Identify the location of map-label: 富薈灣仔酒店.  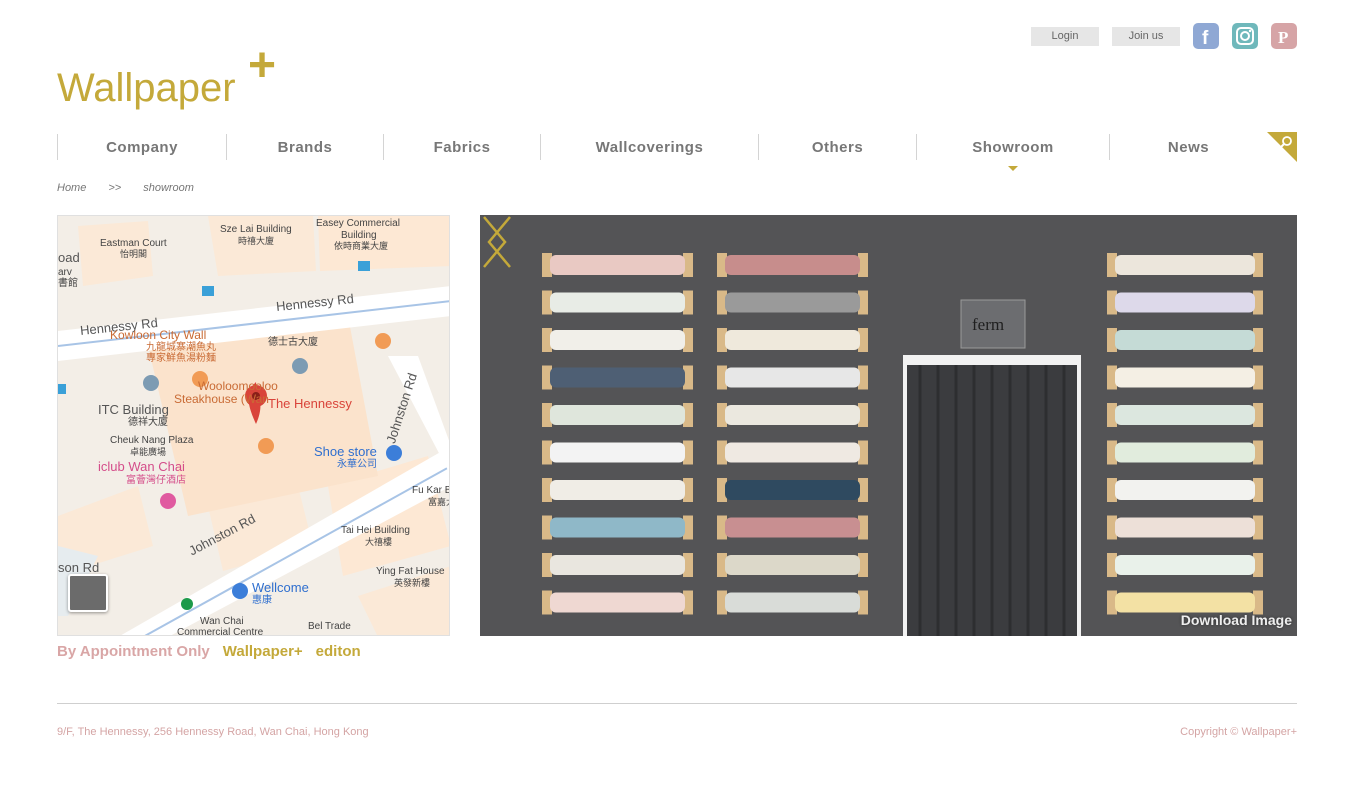
(156, 480).